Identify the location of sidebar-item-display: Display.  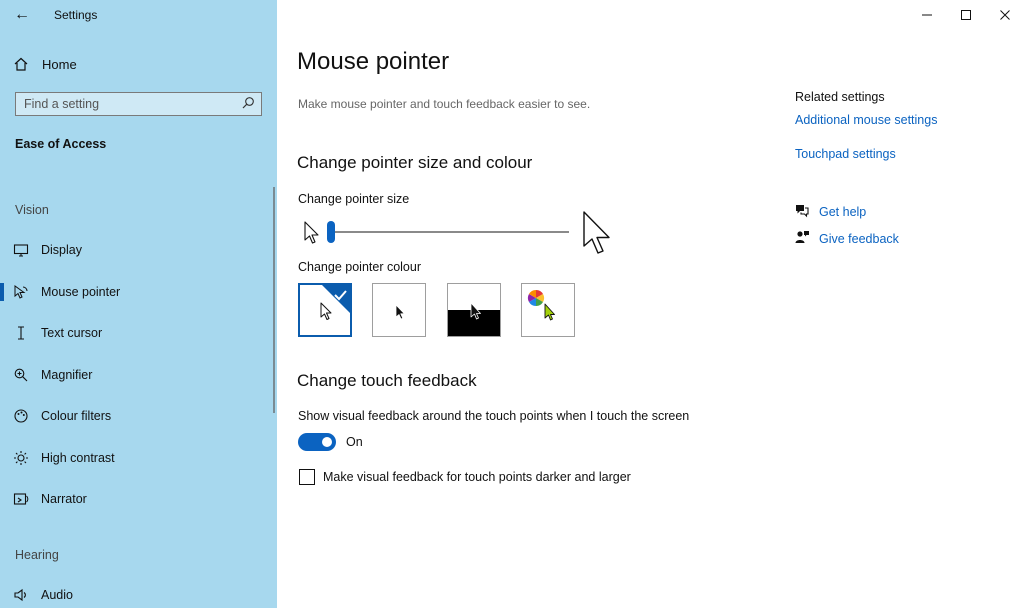
(135, 250).